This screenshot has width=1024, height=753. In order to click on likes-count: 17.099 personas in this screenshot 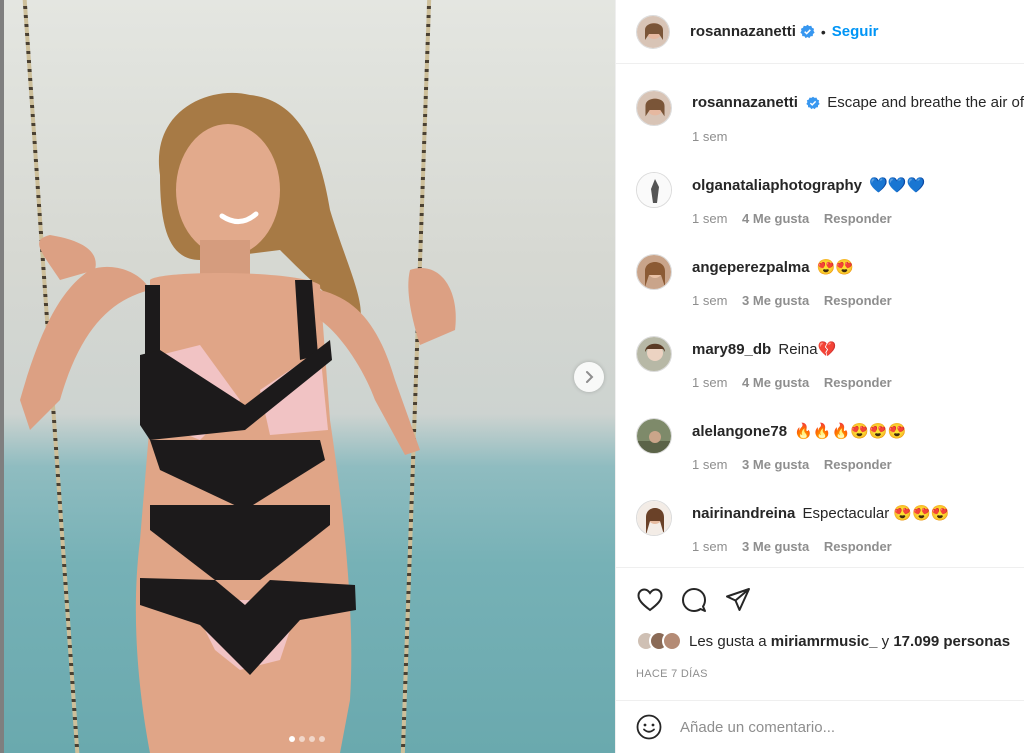, I will do `click(951, 641)`.